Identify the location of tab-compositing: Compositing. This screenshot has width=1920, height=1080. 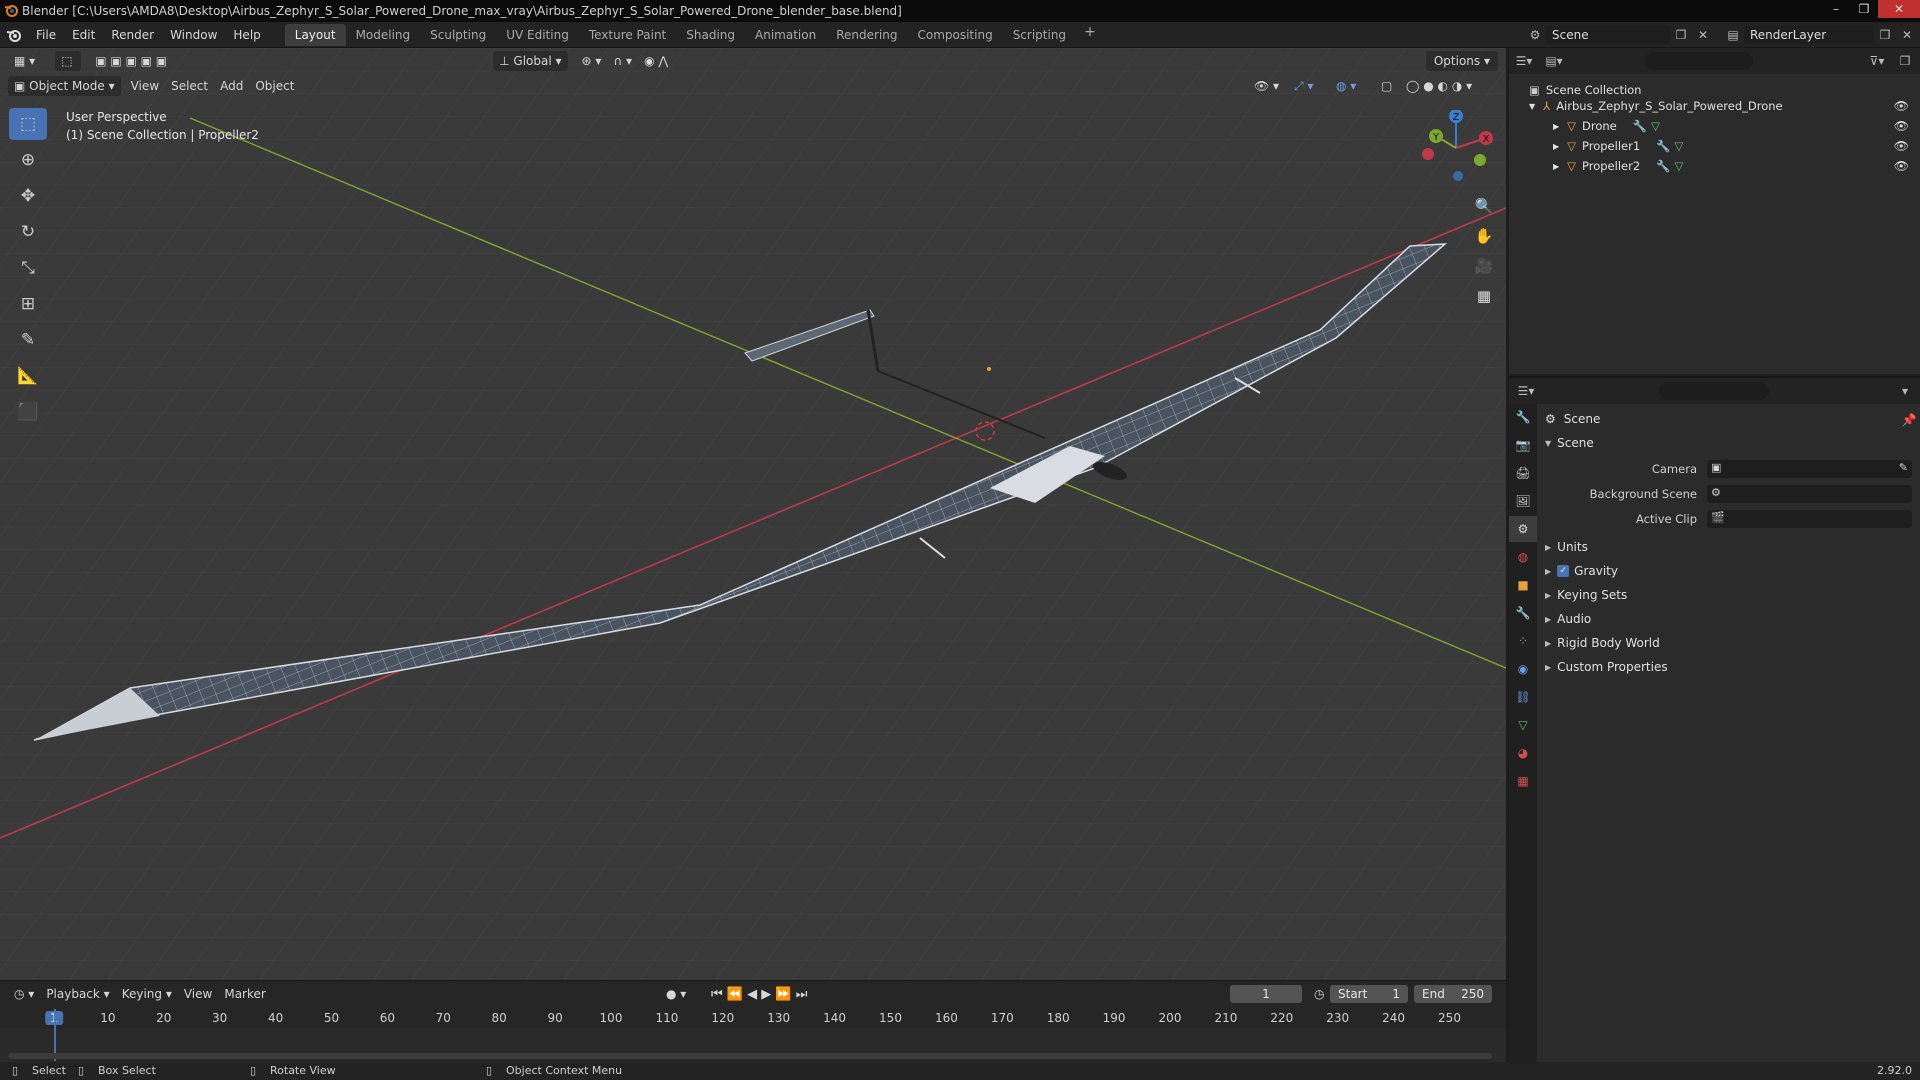
(954, 35).